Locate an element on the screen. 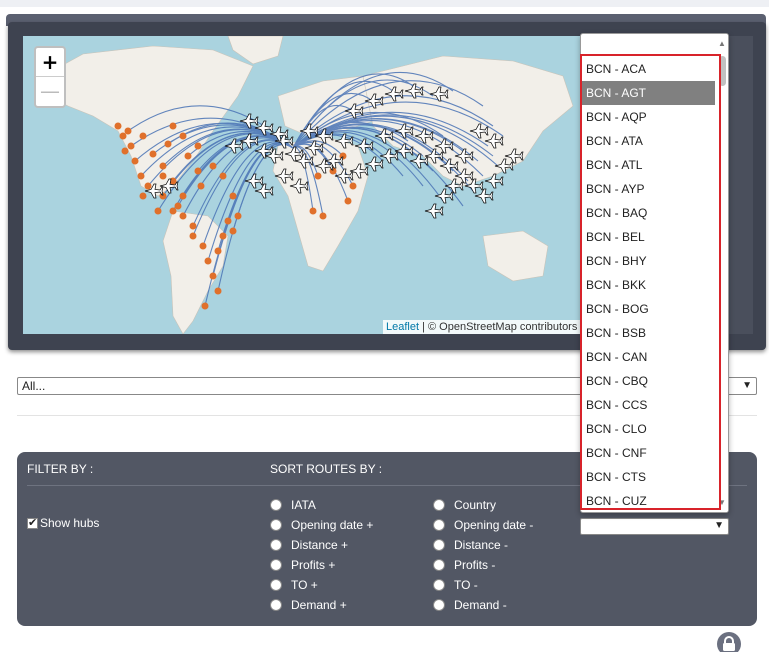 Image resolution: width=769 pixels, height=652 pixels. checkbox-checked-icon is located at coordinates (32, 522).